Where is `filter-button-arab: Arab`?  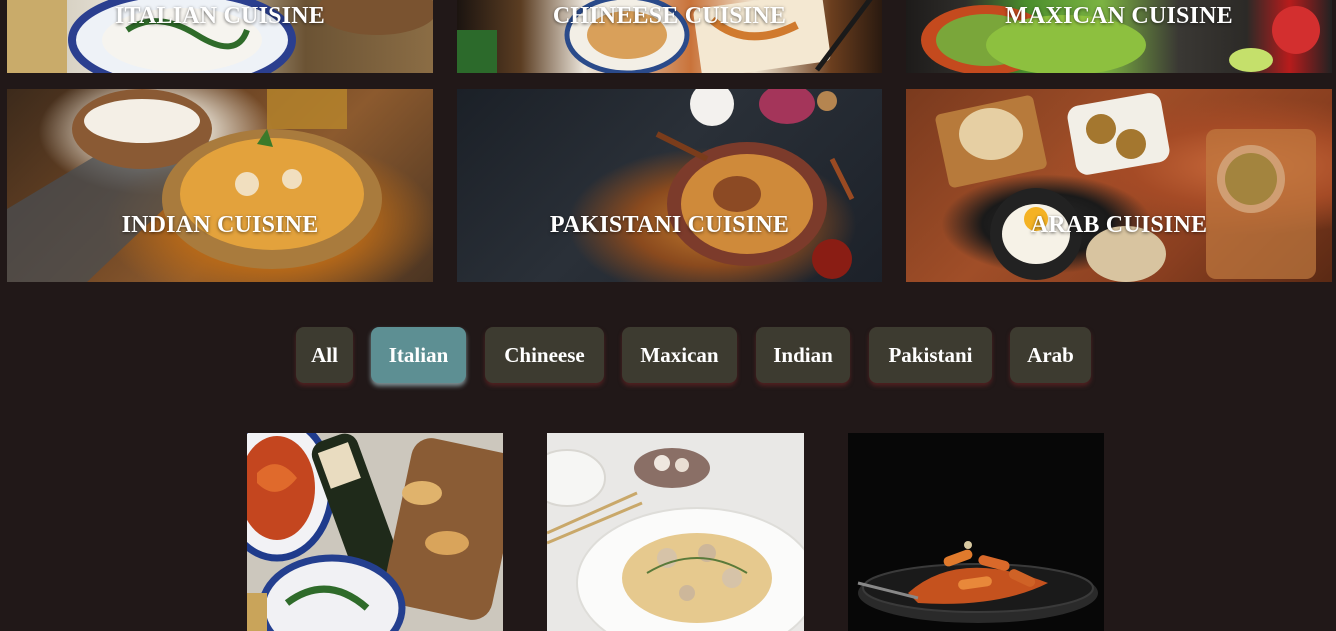
filter-button-arab: Arab is located at coordinates (1050, 355).